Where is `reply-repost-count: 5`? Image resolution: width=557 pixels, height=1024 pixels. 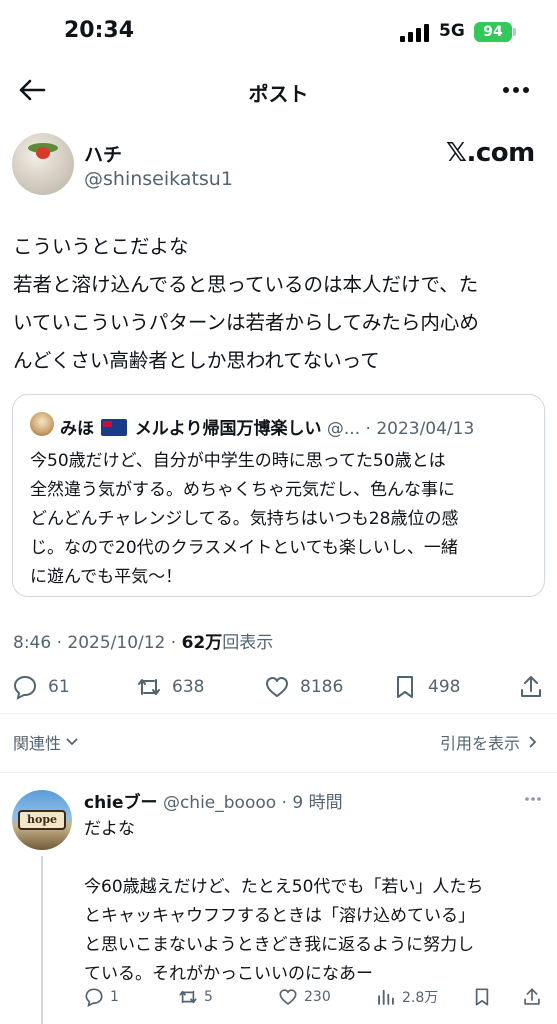
reply-repost-count: 5 is located at coordinates (208, 997).